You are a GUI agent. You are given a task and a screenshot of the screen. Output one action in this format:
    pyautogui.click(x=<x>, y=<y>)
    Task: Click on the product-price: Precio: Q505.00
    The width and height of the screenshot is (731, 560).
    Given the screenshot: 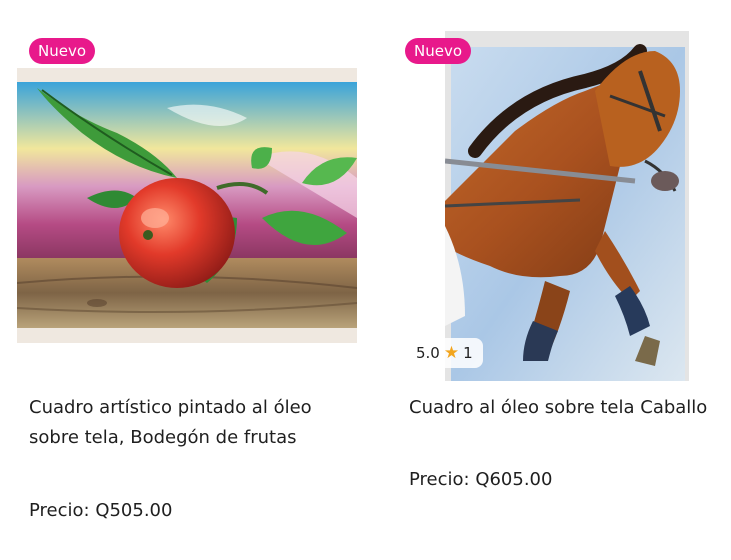 What is the action you would take?
    pyautogui.click(x=101, y=510)
    